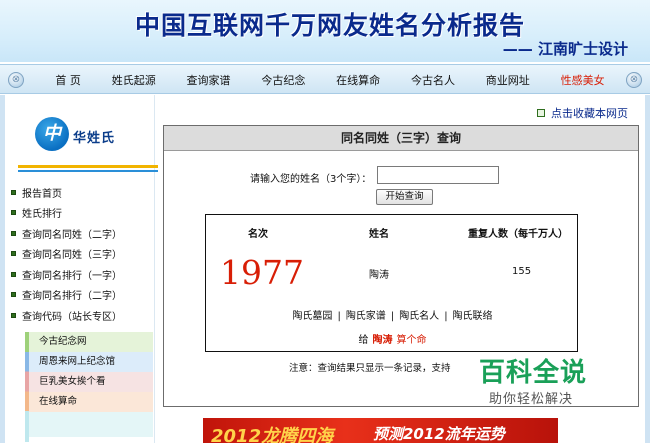 The height and width of the screenshot is (443, 650). I want to click on column-header-name: 姓名, so click(379, 234).